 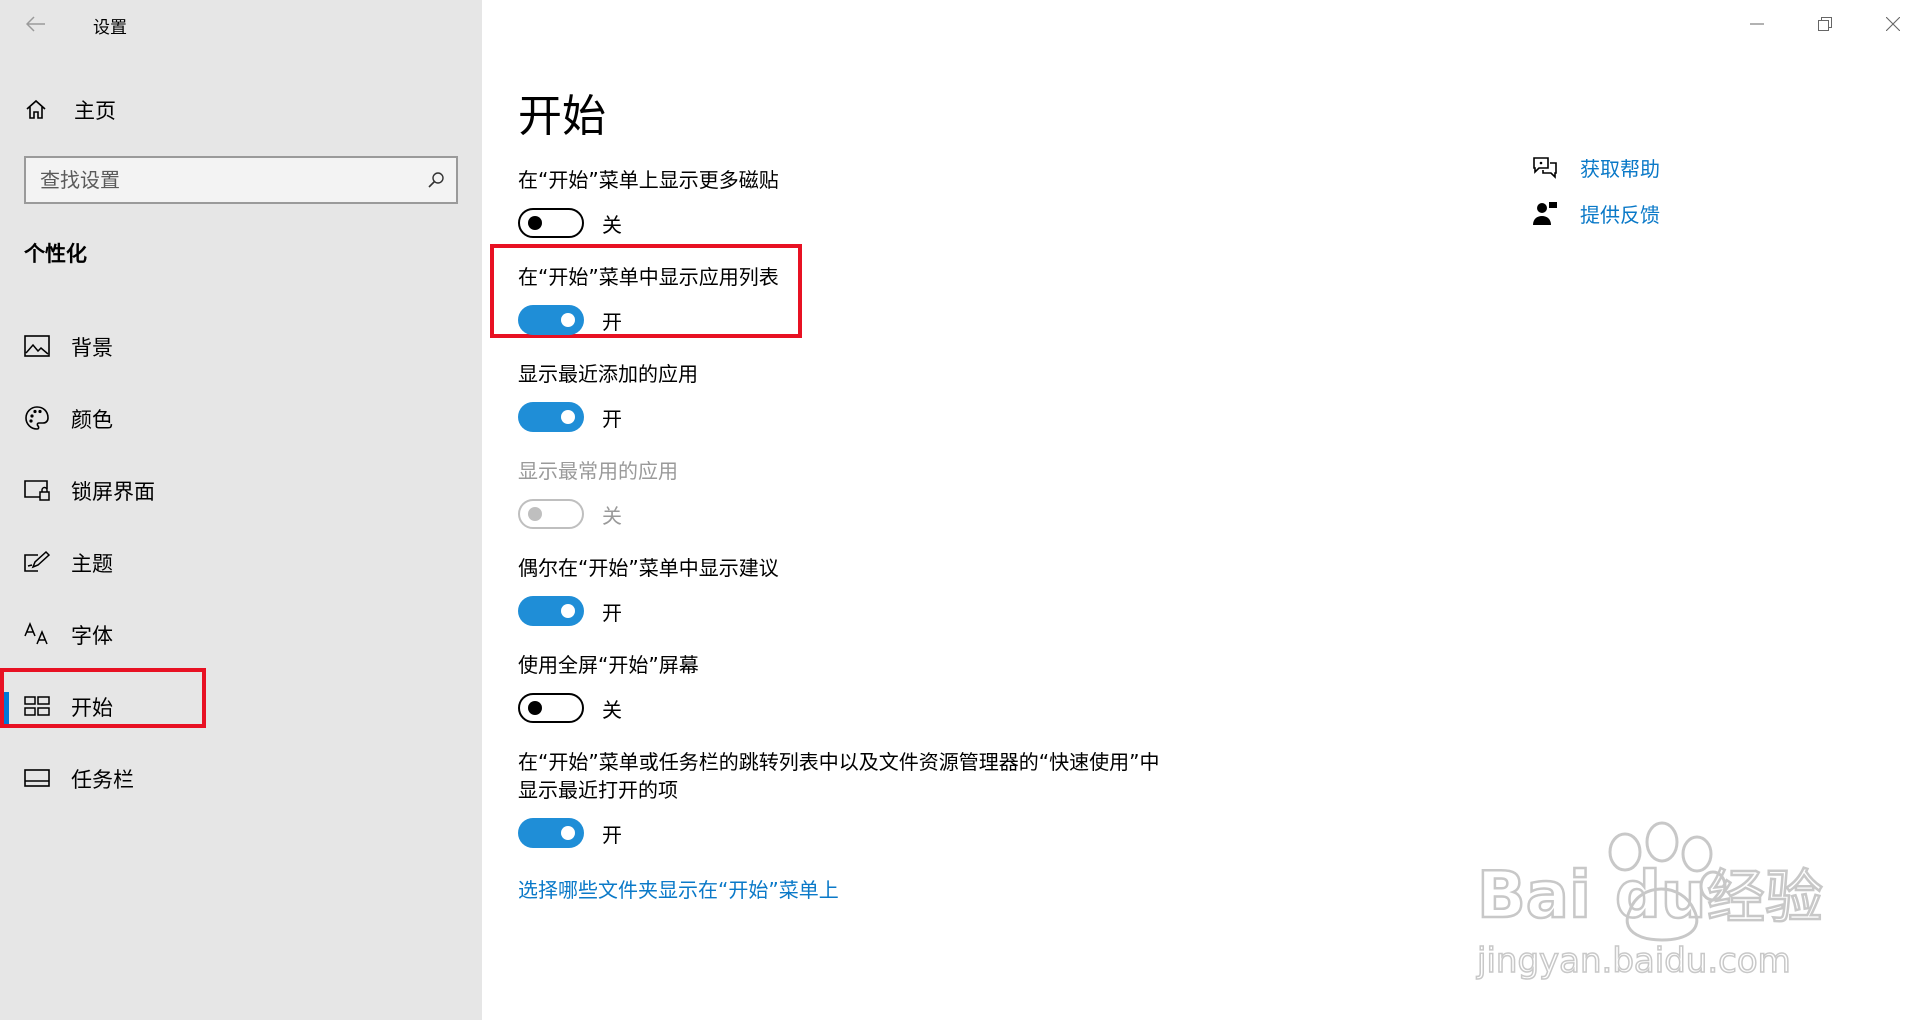 What do you see at coordinates (37, 706) in the screenshot?
I see `start-tiles-icon` at bounding box center [37, 706].